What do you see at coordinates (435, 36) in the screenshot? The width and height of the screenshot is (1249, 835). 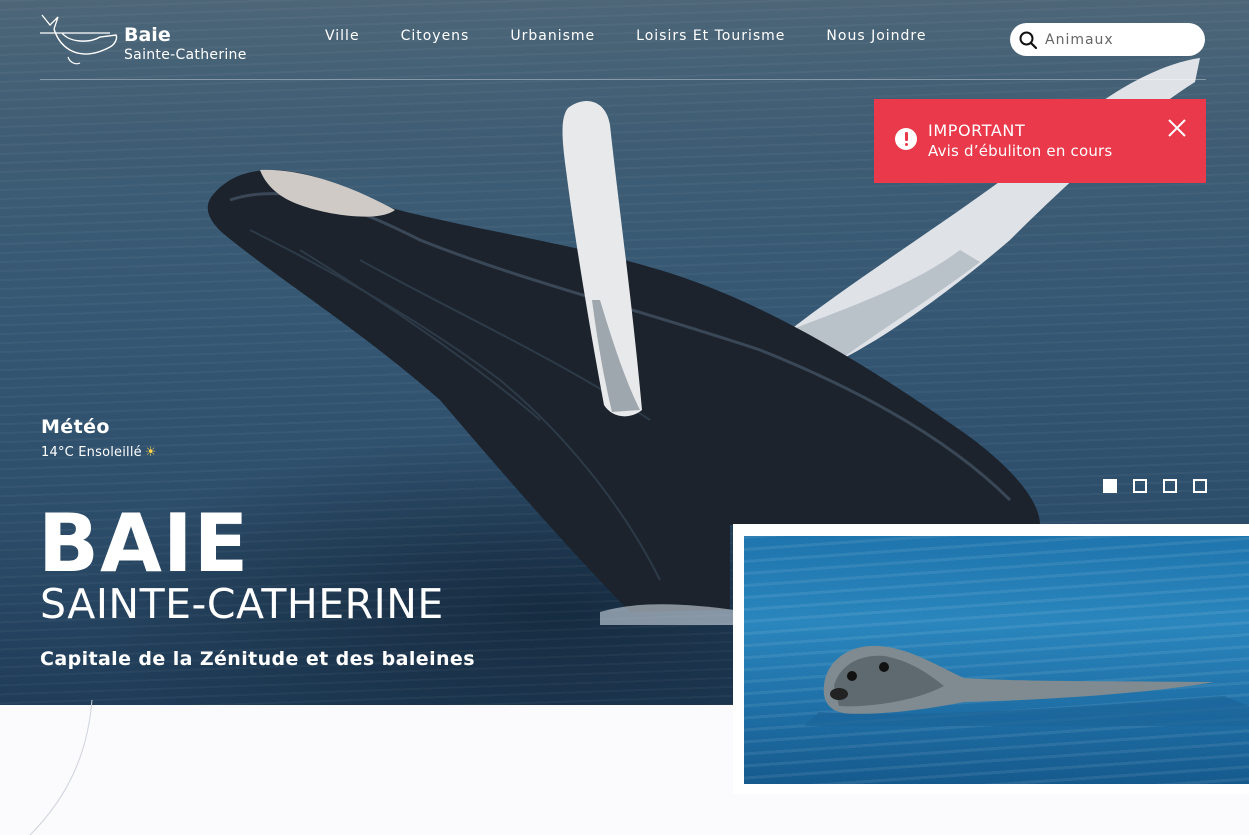 I see `nav-item-citoyens: Citoyens` at bounding box center [435, 36].